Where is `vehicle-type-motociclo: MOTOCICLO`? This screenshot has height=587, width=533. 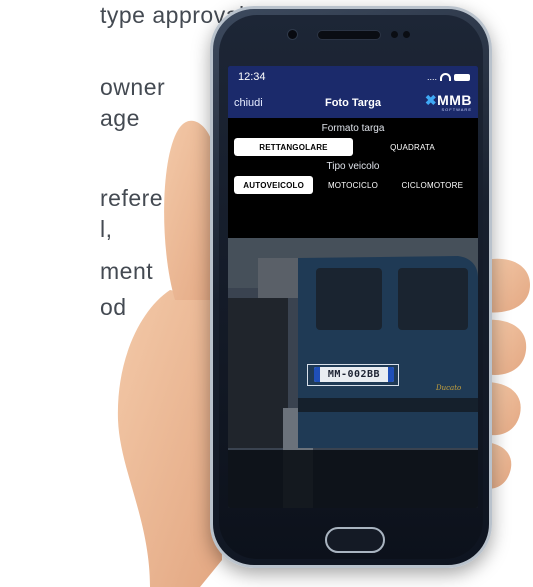 vehicle-type-motociclo: MOTOCICLO is located at coordinates (353, 185).